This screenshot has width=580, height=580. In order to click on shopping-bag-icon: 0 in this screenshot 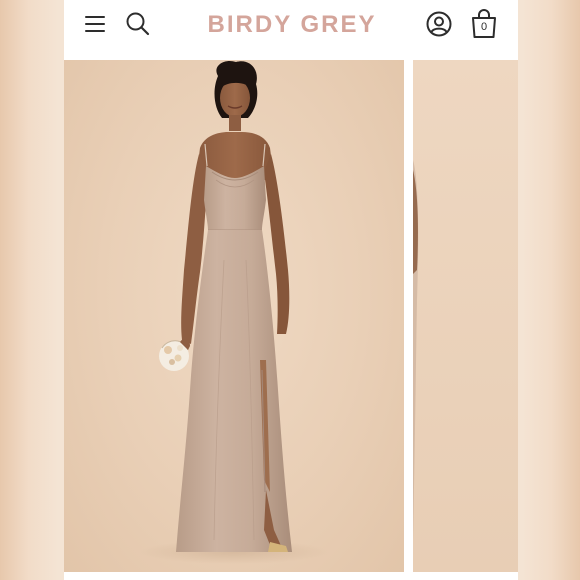, I will do `click(484, 24)`.